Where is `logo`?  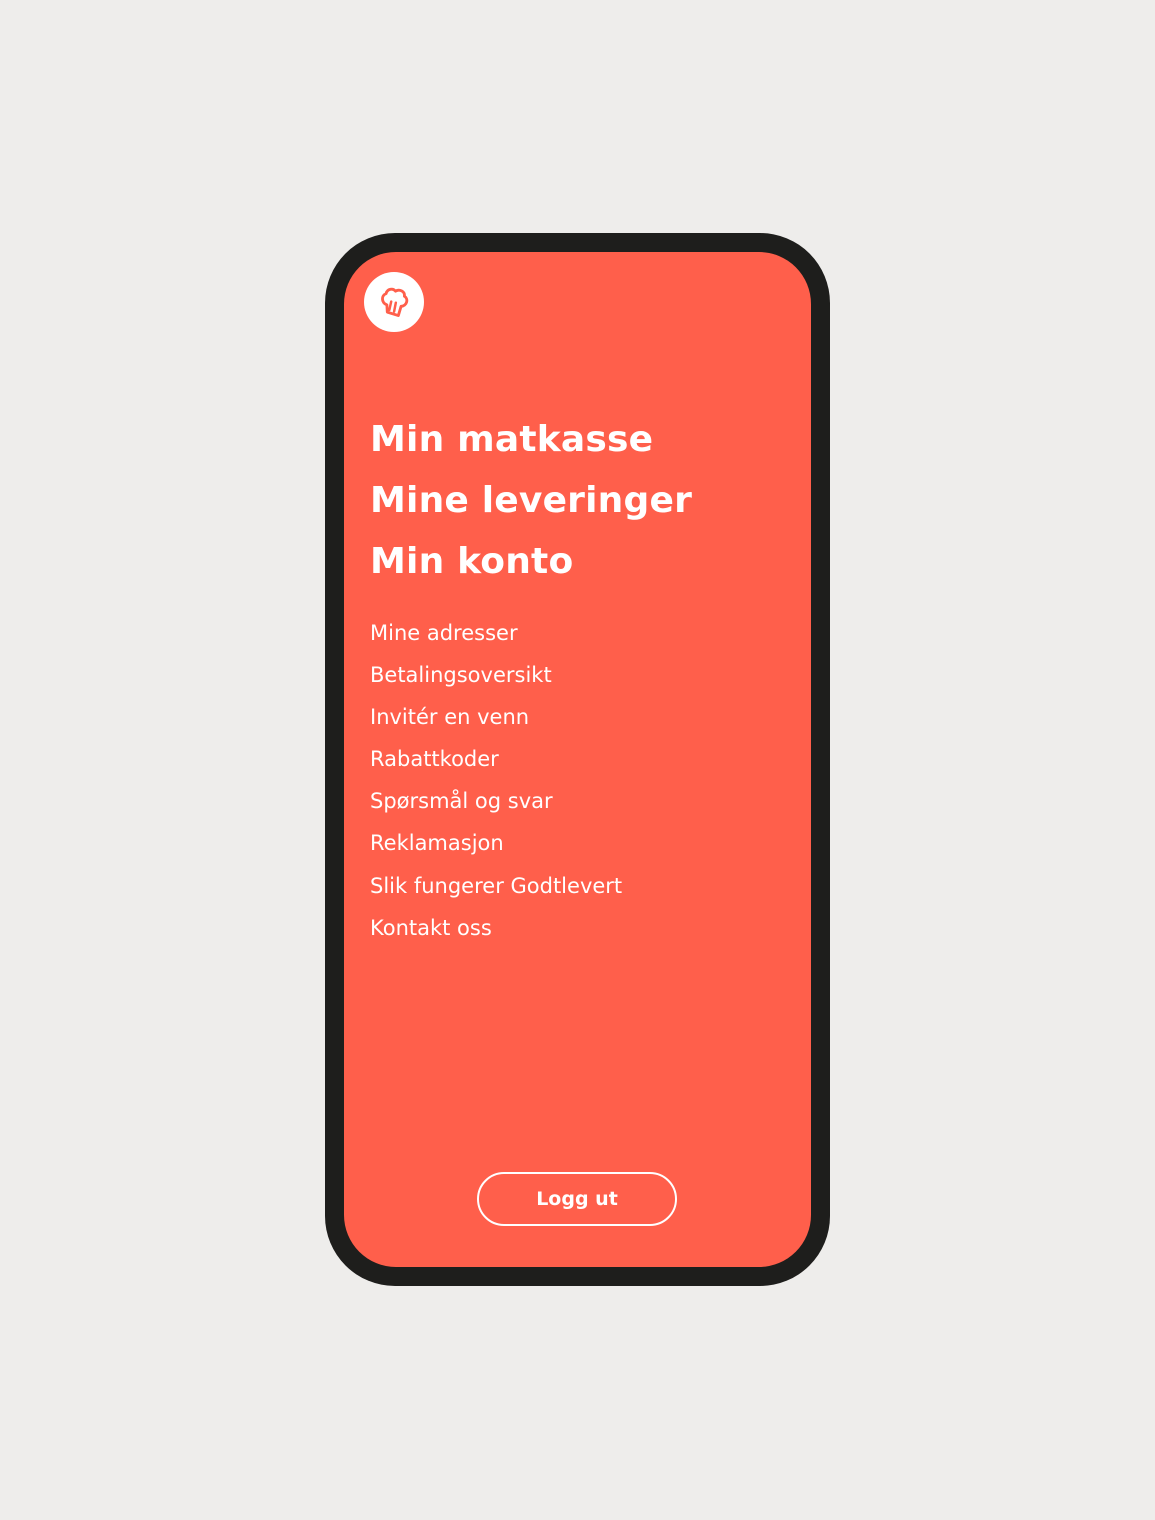
logo is located at coordinates (394, 302).